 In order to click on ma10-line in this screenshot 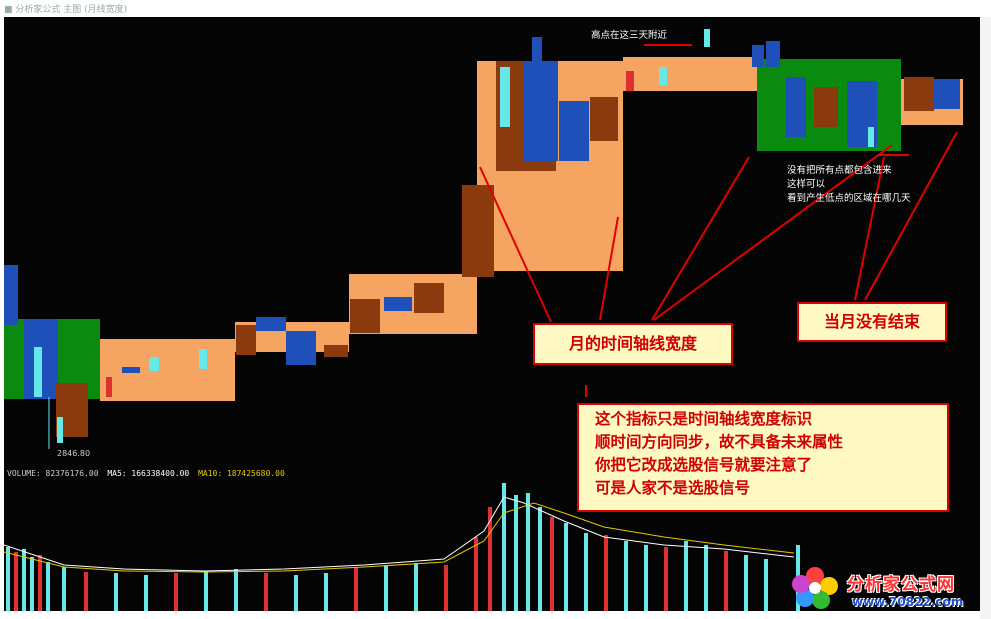, I will do `click(399, 537)`.